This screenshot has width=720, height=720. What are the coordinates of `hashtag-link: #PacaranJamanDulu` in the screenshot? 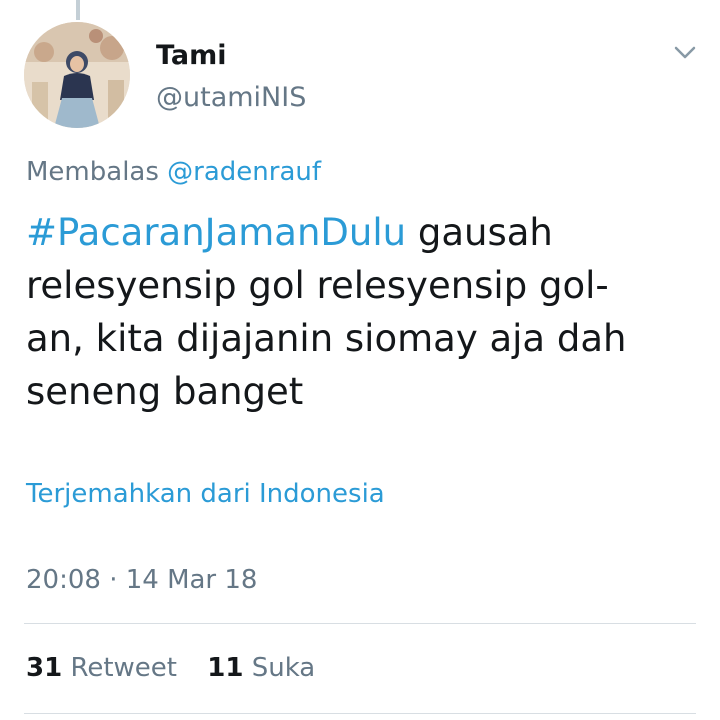 It's located at (216, 232).